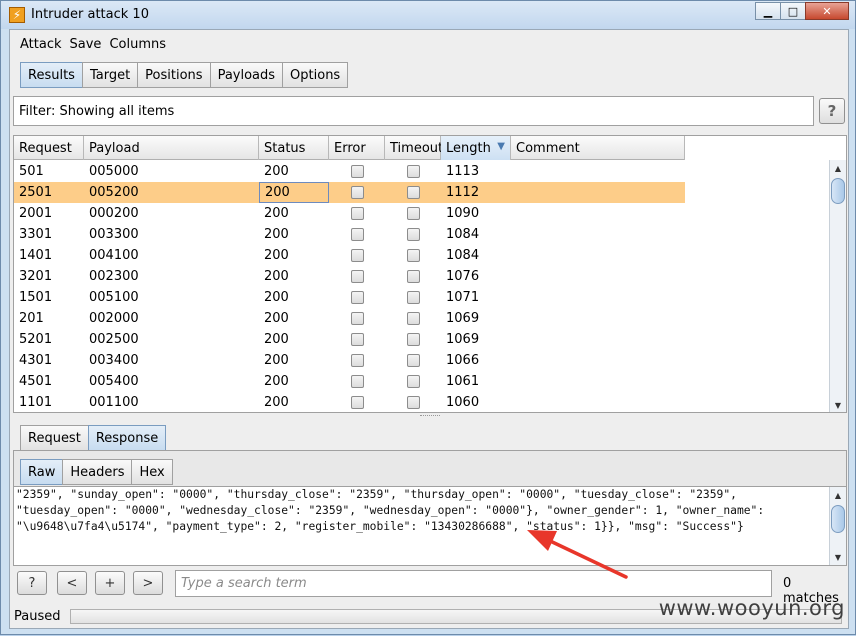 The width and height of the screenshot is (856, 636). What do you see at coordinates (463, 381) in the screenshot?
I see `cell-length: 1061` at bounding box center [463, 381].